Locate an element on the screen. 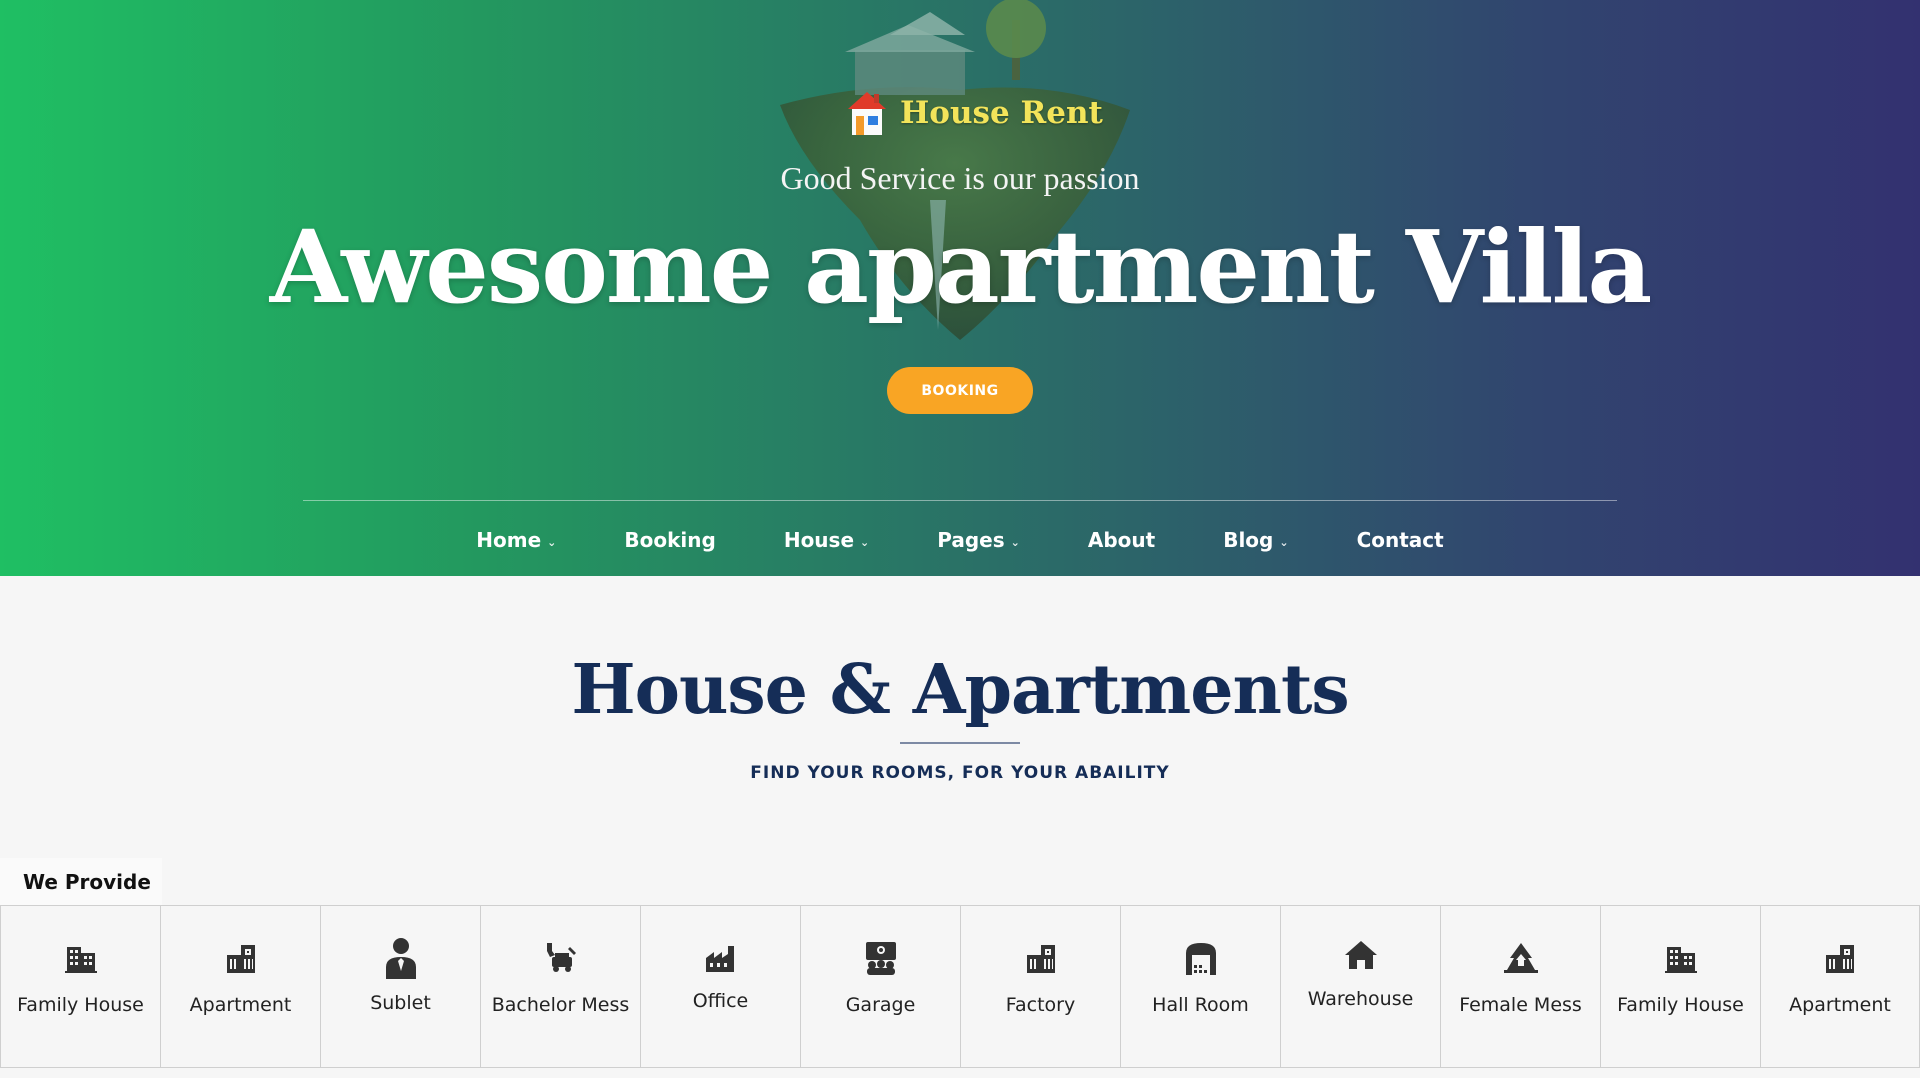  nav-item-contact: Contact is located at coordinates (1400, 540).